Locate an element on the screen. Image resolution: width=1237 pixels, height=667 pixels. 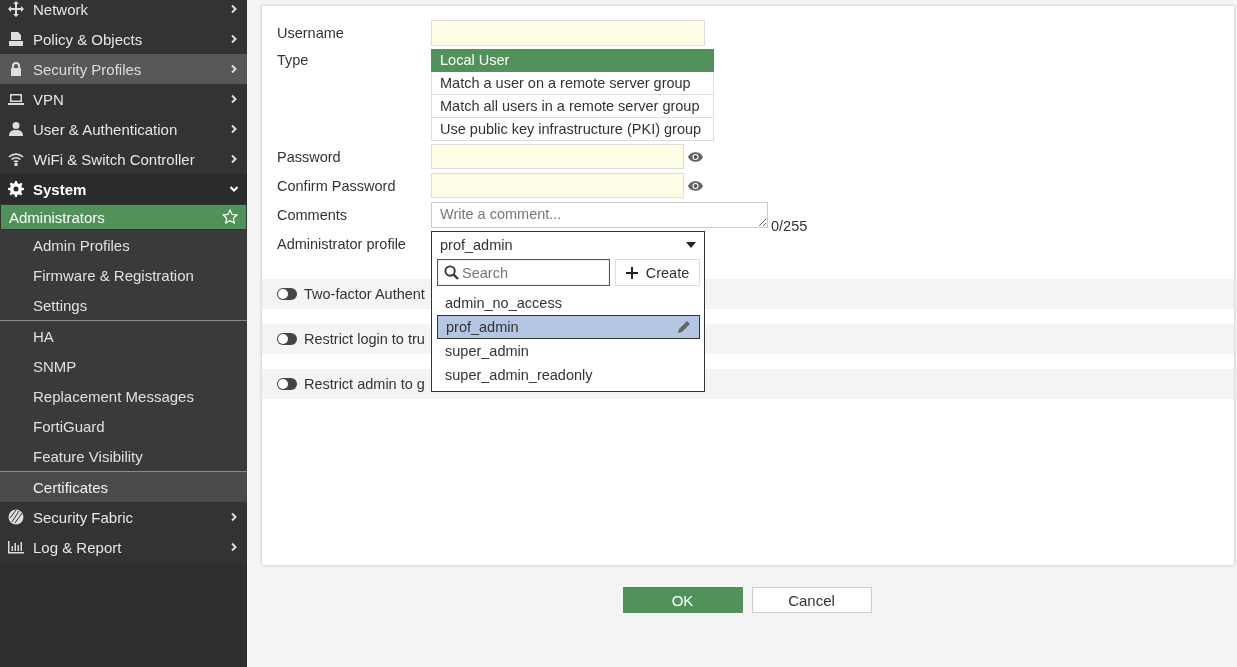
type-option: Local User is located at coordinates (572, 60).